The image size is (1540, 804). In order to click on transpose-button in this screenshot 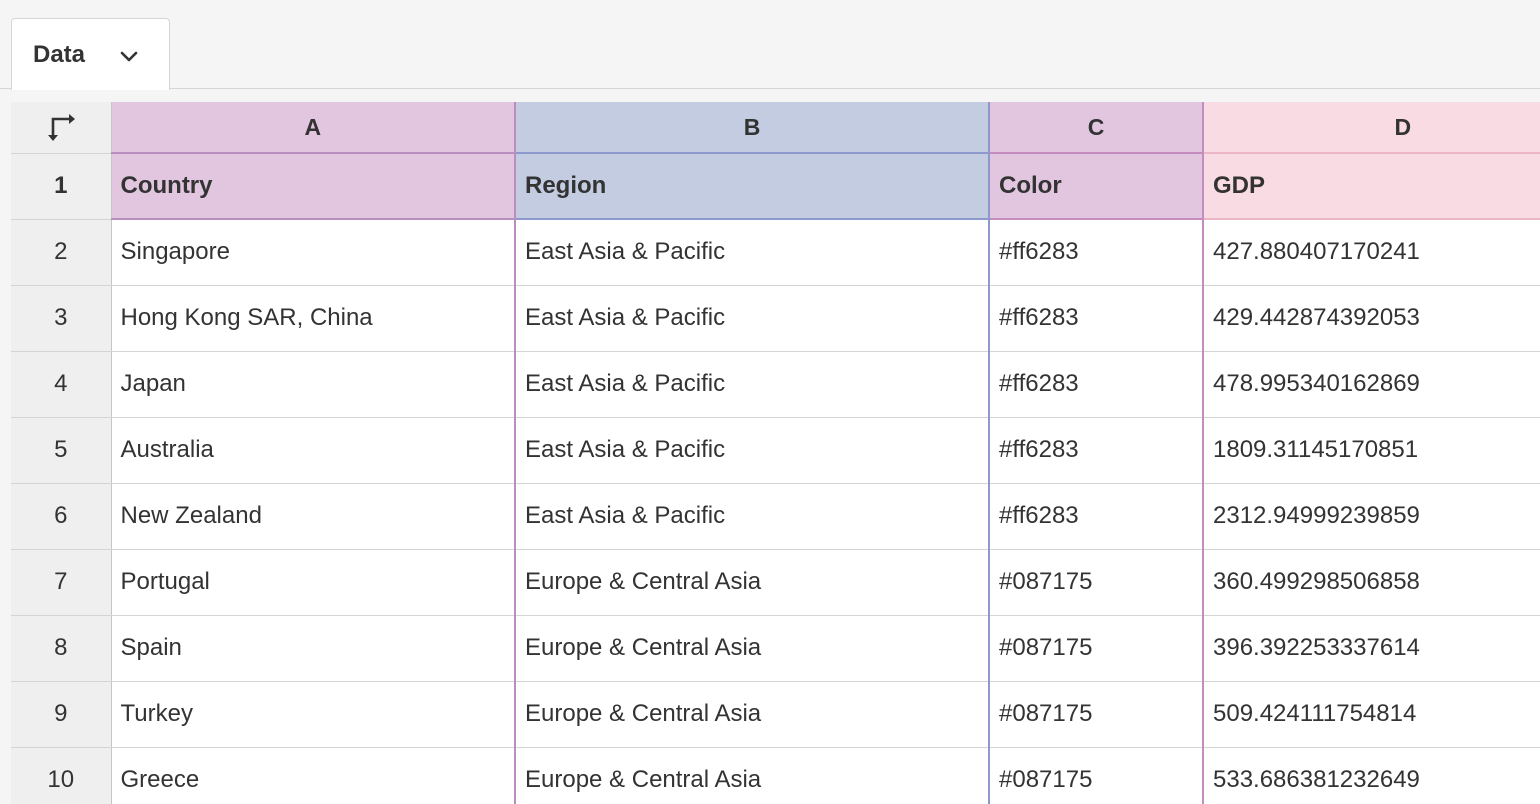, I will do `click(61, 128)`.